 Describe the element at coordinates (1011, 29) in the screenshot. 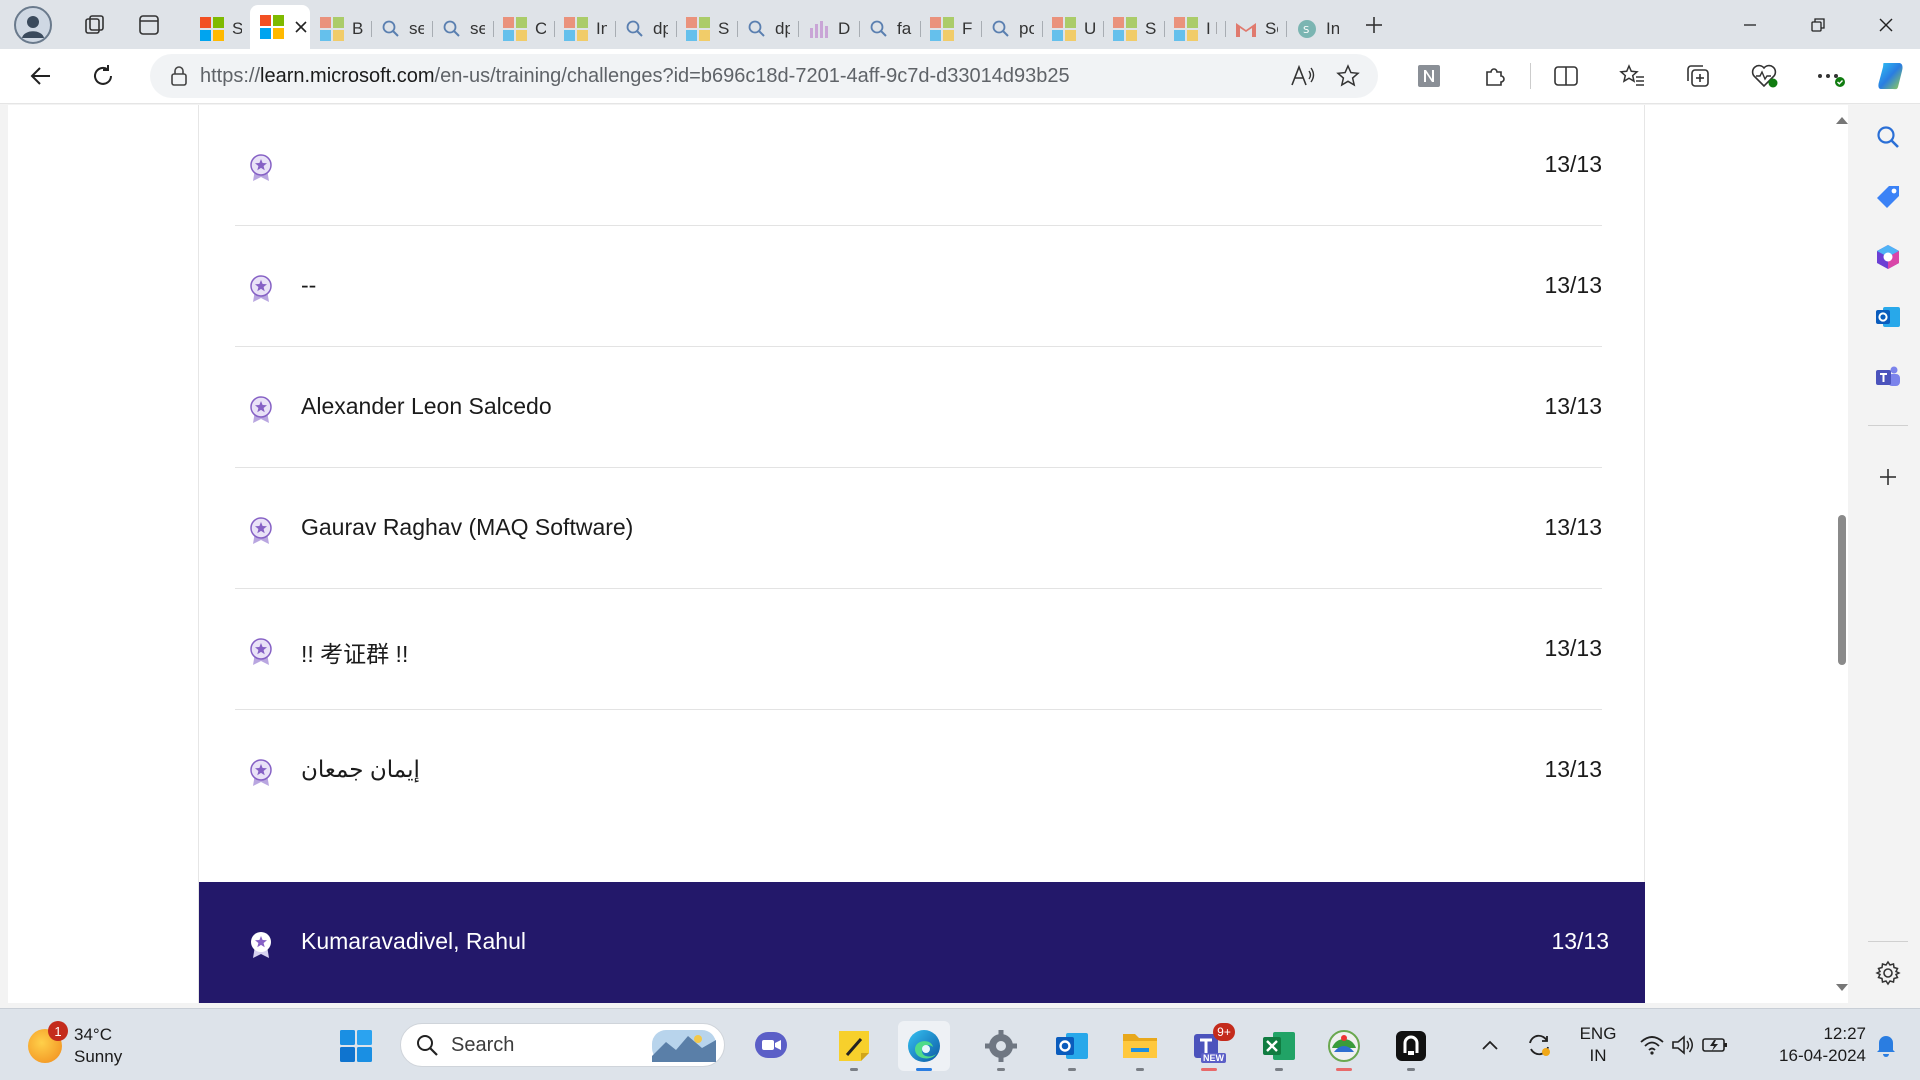

I see `browser-tab: po` at that location.